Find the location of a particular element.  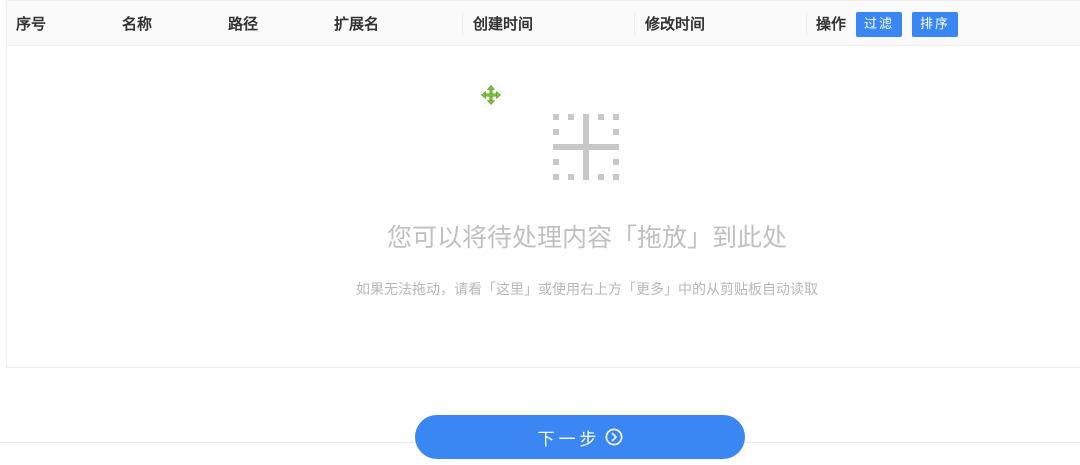

sort-button: 排序 is located at coordinates (935, 24).